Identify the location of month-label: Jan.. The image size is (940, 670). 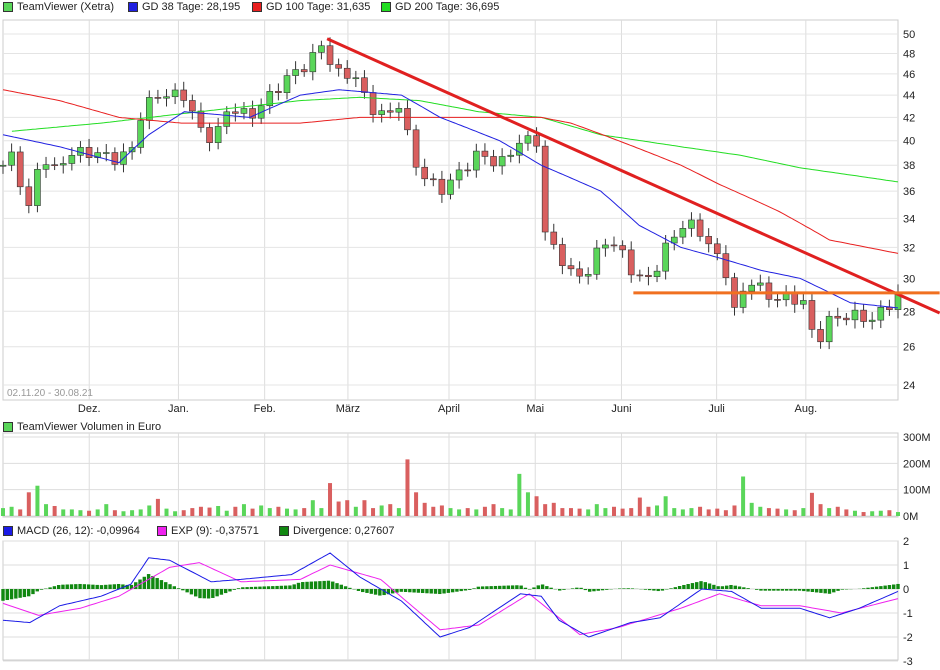
(178, 409).